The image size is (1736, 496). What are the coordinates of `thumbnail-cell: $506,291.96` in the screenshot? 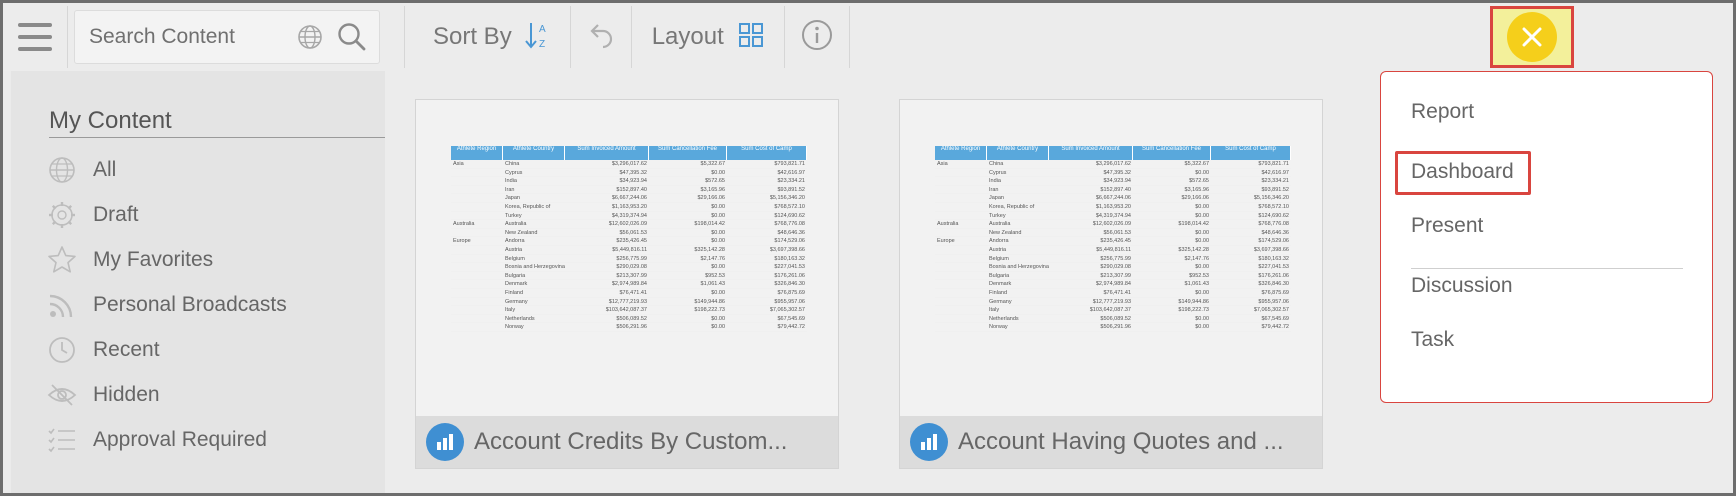 It's located at (1115, 327).